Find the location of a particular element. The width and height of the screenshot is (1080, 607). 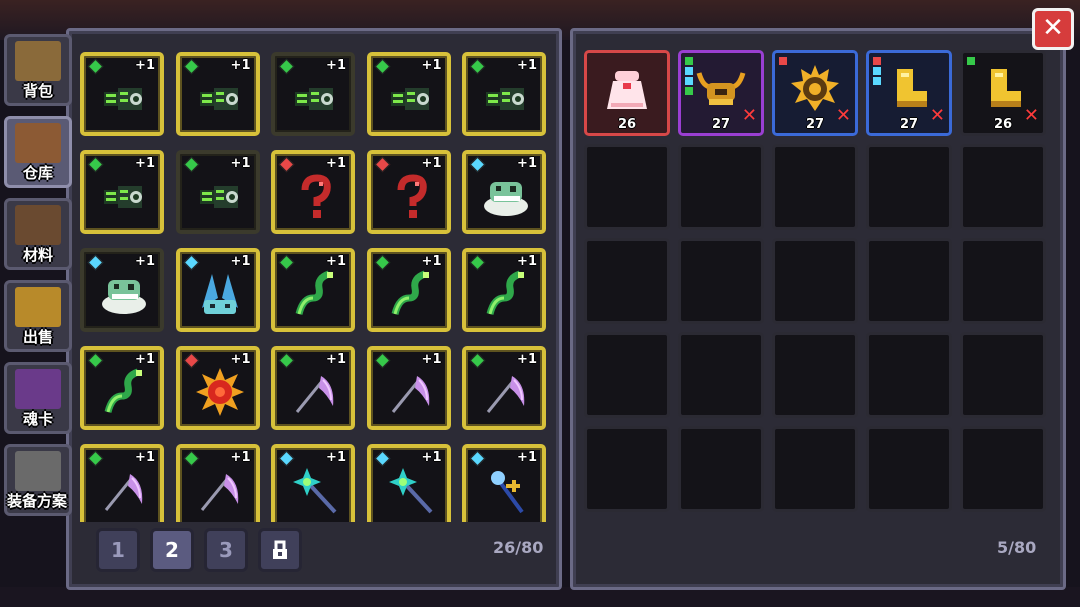

equipped-slot: 26 is located at coordinates (627, 93).